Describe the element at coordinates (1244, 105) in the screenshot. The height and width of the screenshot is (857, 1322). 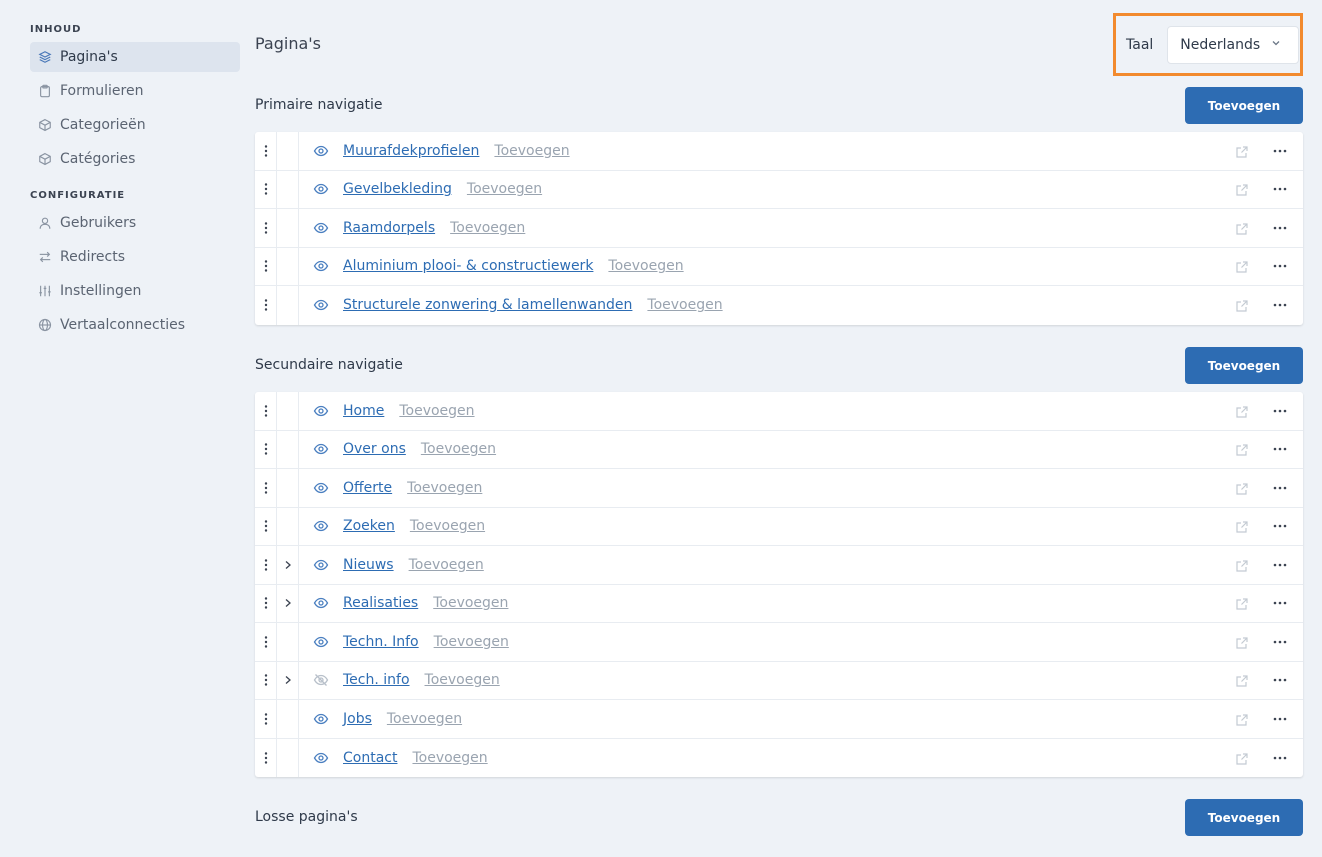
I see `add-primary-button: Toevoegen` at that location.